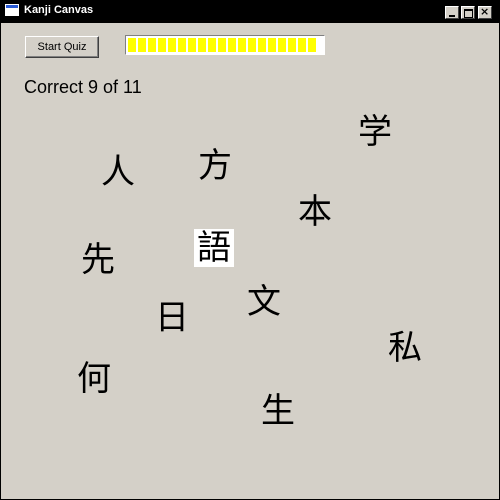 The height and width of the screenshot is (500, 500). What do you see at coordinates (405, 348) in the screenshot?
I see `kanji-watashi: 私` at bounding box center [405, 348].